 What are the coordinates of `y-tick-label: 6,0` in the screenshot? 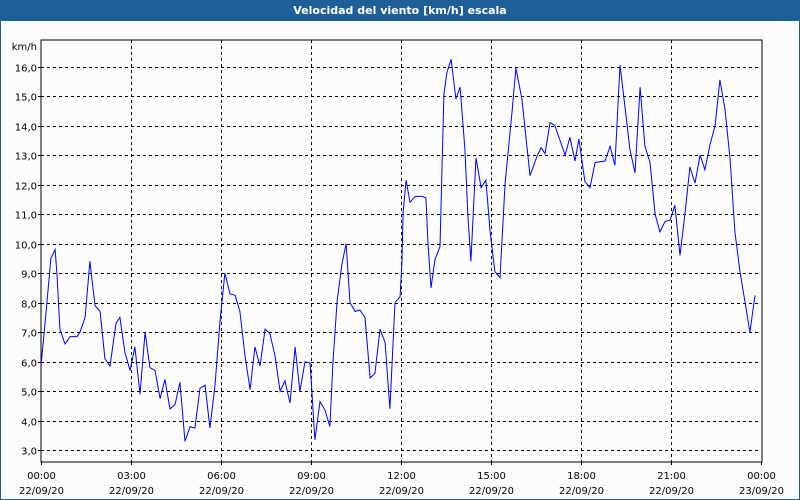 It's located at (29, 364).